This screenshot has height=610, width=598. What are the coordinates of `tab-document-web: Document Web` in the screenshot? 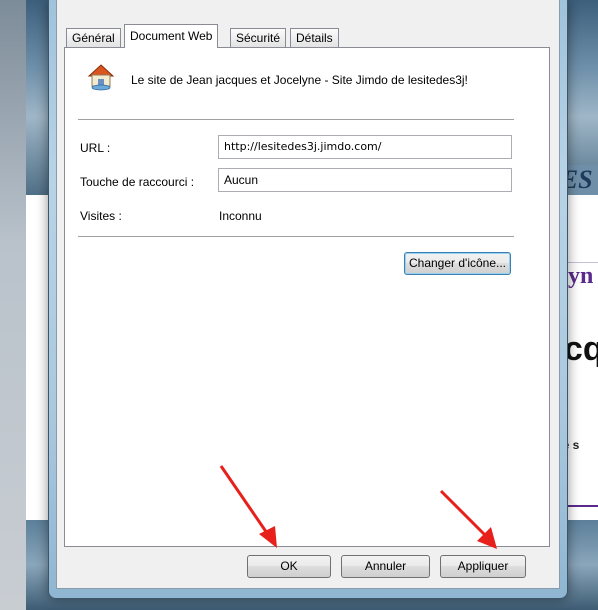 It's located at (171, 36).